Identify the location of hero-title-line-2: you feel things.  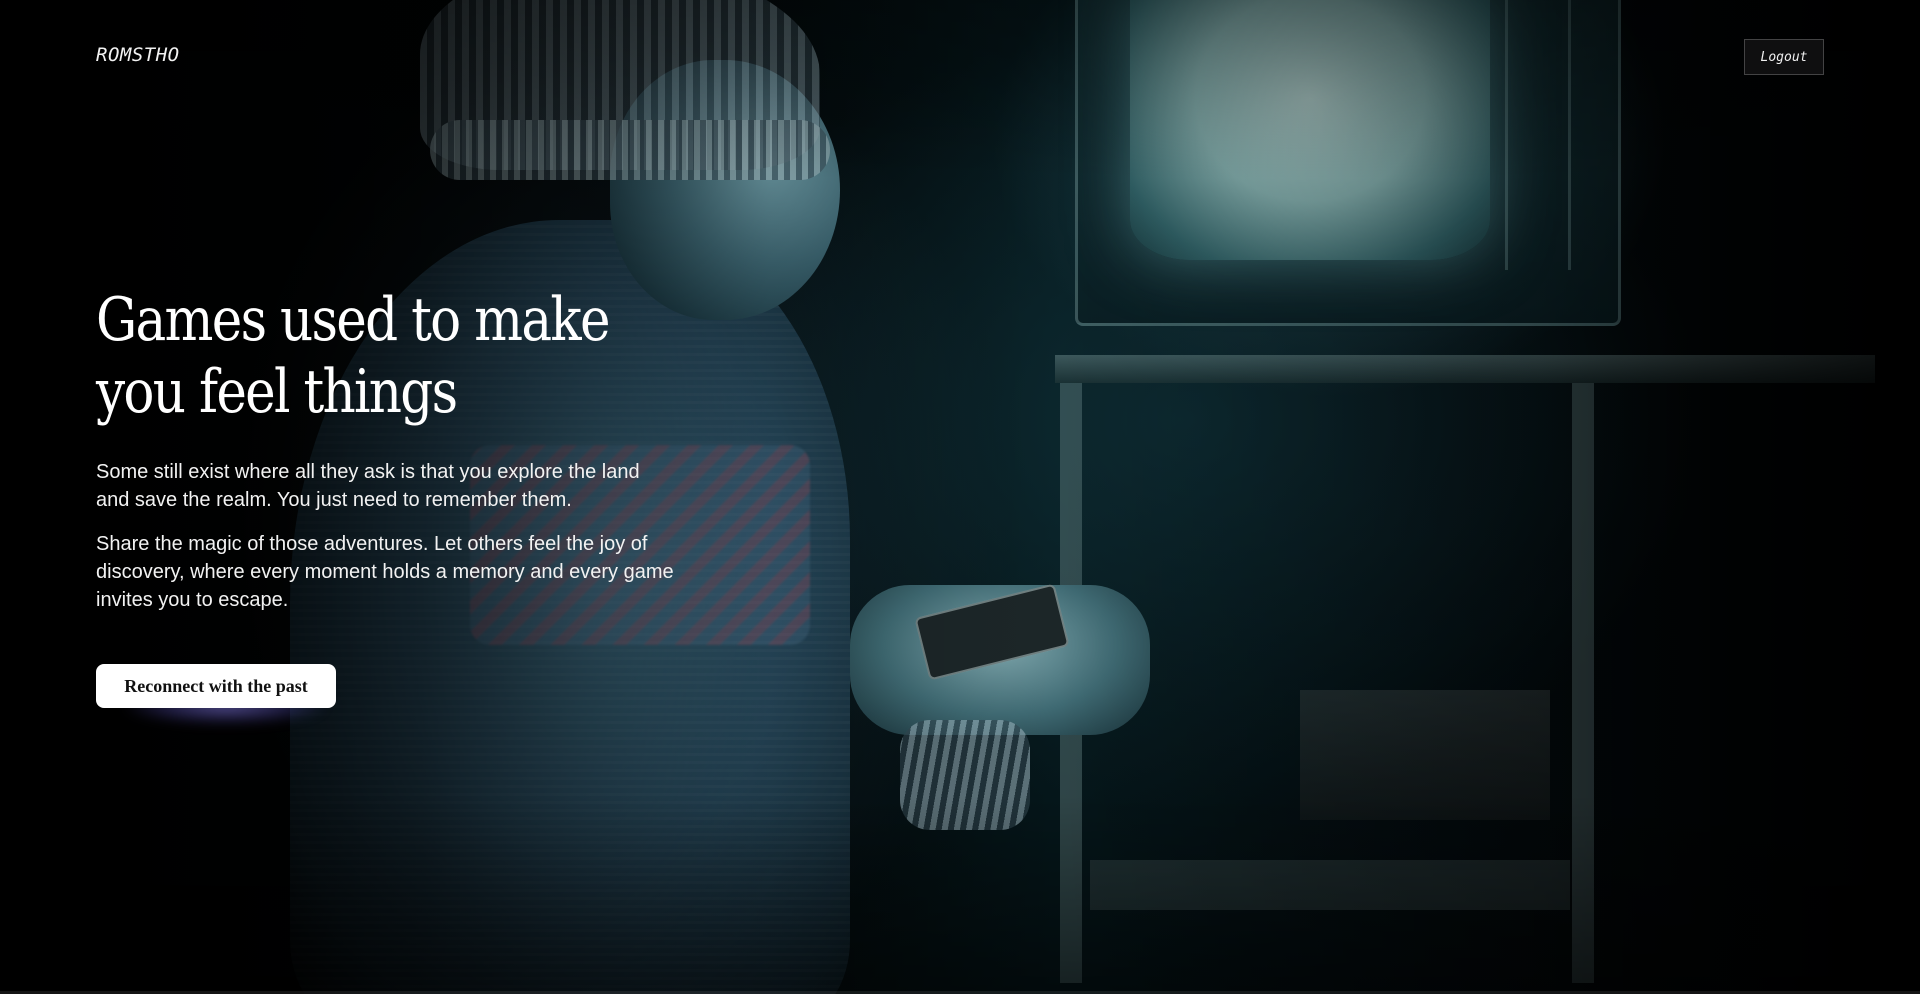
(277, 392).